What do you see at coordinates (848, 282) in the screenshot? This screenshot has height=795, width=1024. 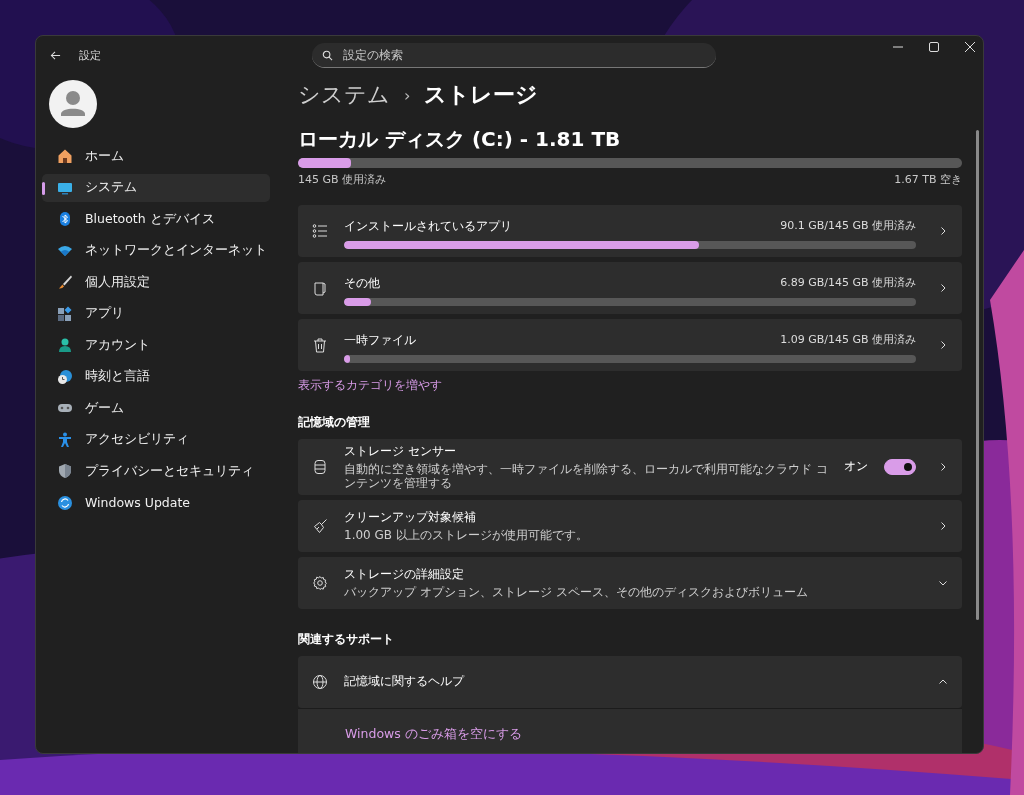 I see `category-usage: 6.89 GB/145 GB 使用済み` at bounding box center [848, 282].